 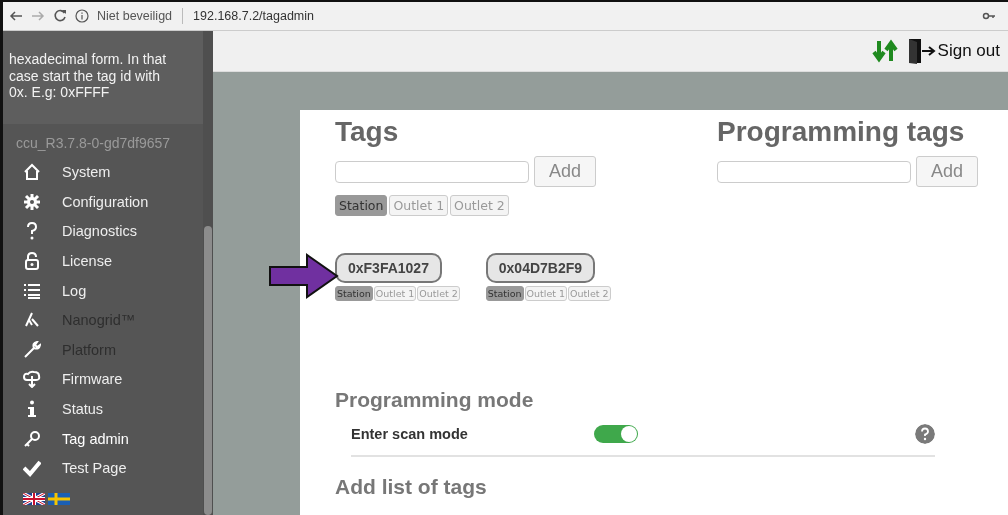 I want to click on programming-tag-input-field, so click(x=814, y=171).